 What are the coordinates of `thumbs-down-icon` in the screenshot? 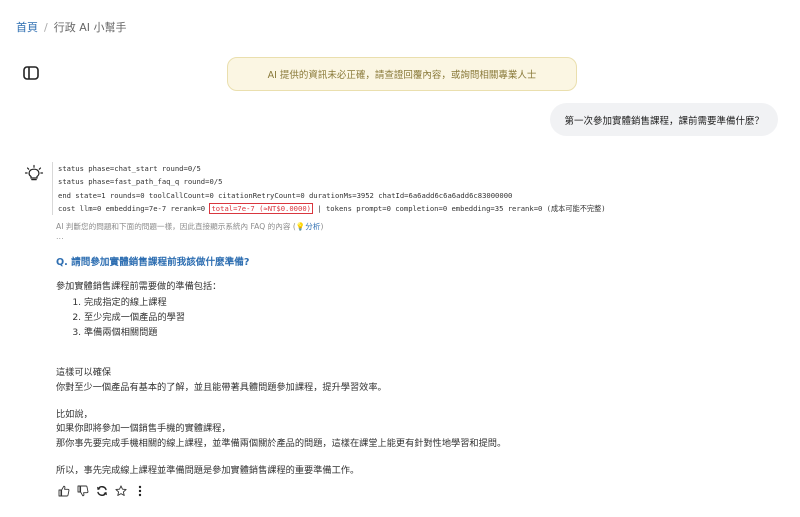 It's located at (82, 490).